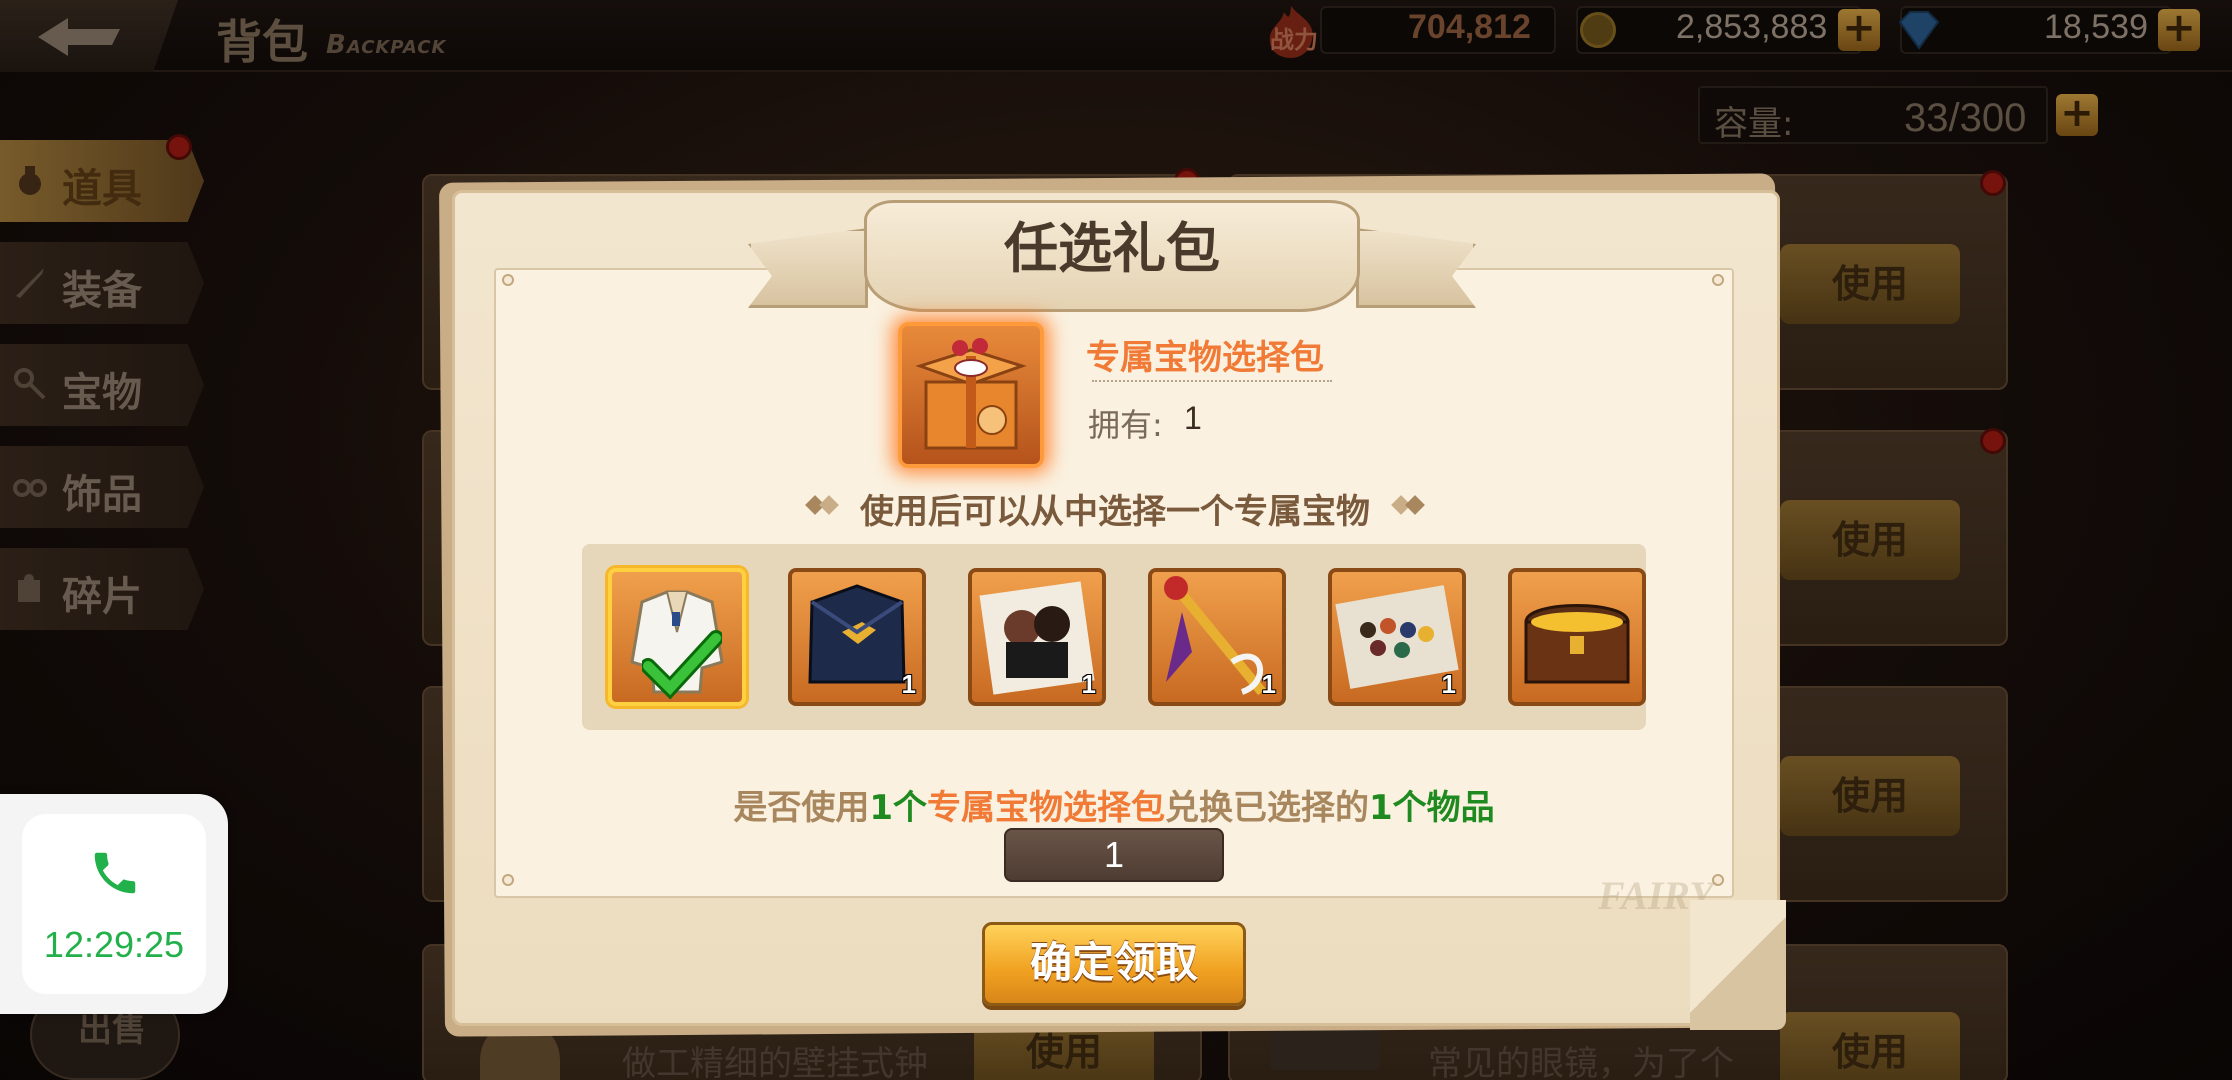  I want to click on quantity-input: 1, so click(1114, 855).